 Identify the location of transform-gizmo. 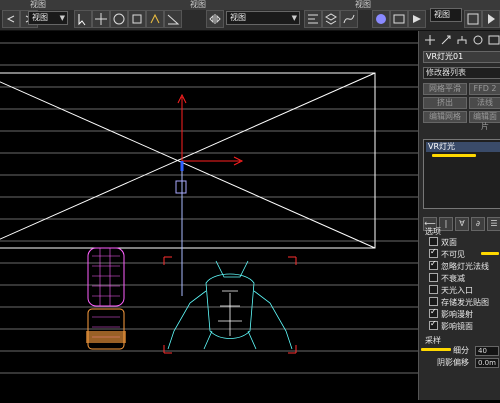
(209, 143).